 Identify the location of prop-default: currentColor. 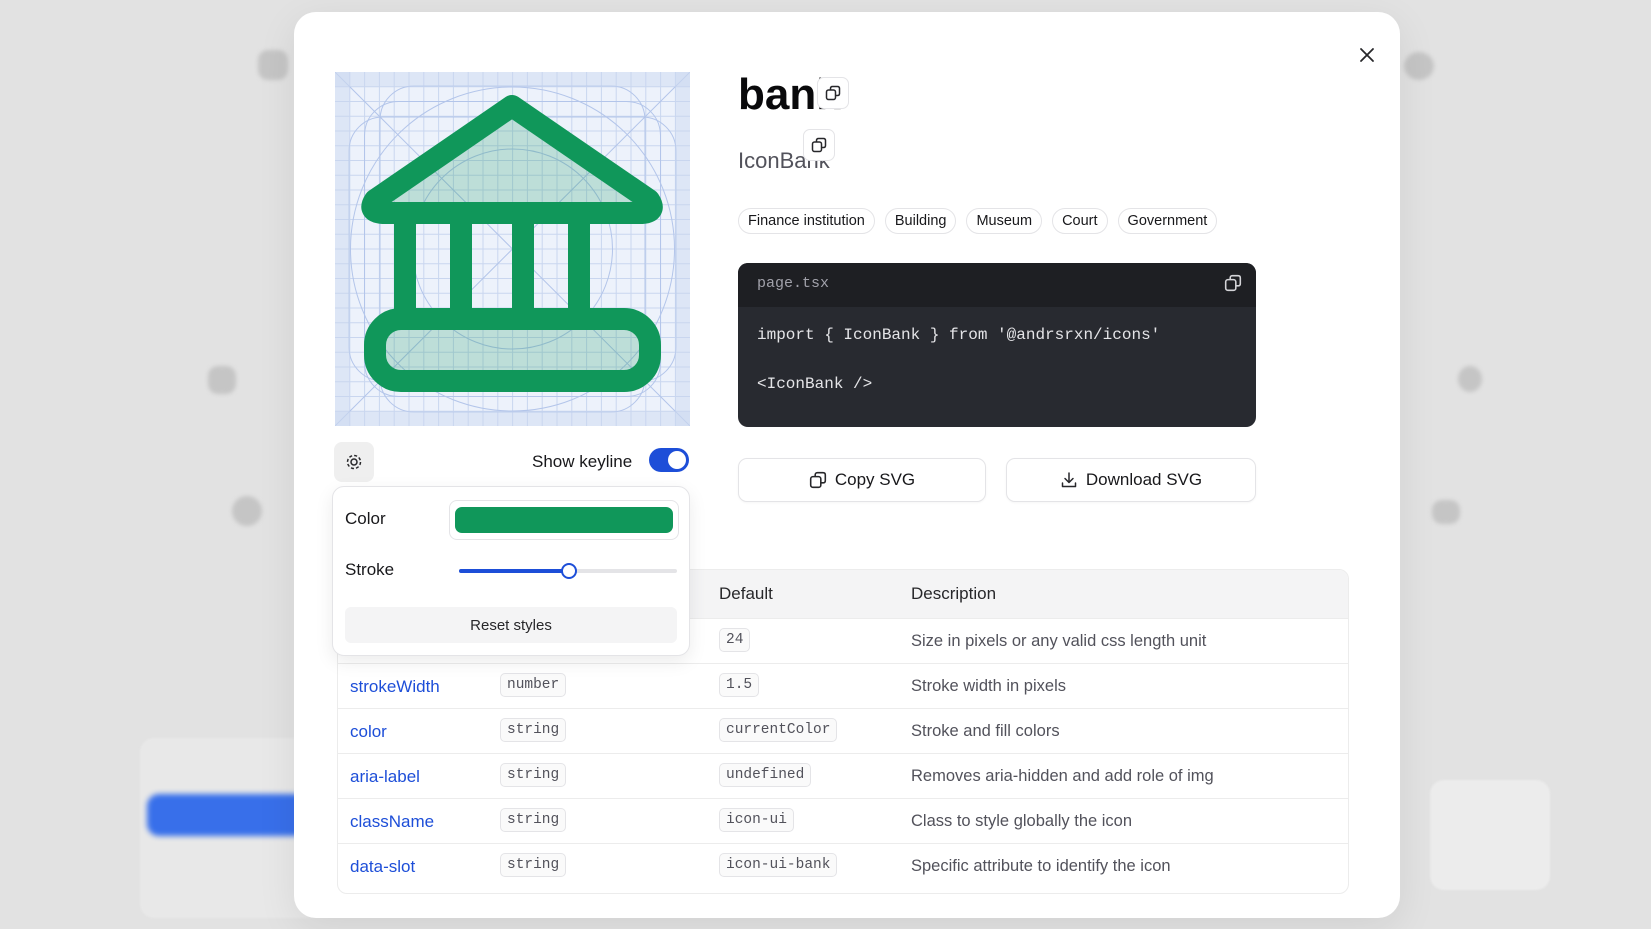
(778, 730).